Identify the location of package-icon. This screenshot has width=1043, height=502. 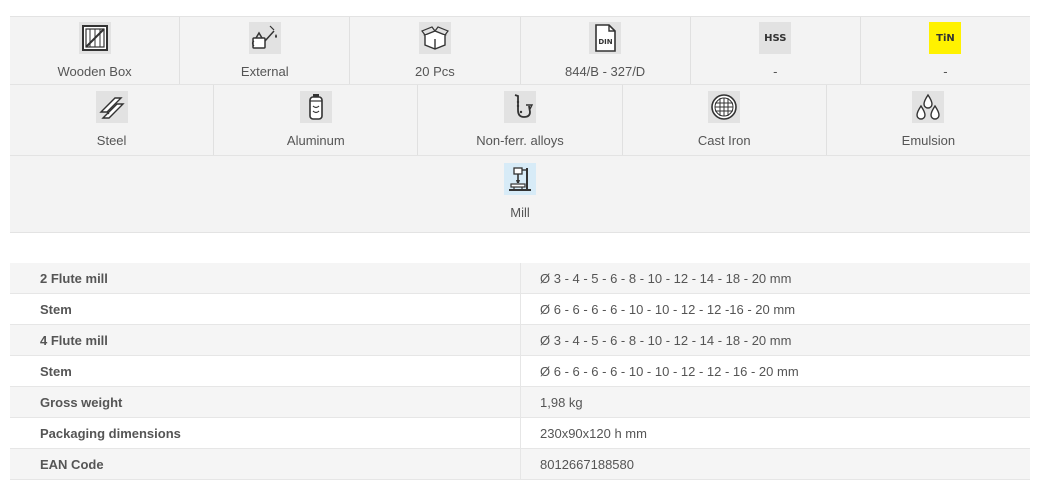
(434, 38).